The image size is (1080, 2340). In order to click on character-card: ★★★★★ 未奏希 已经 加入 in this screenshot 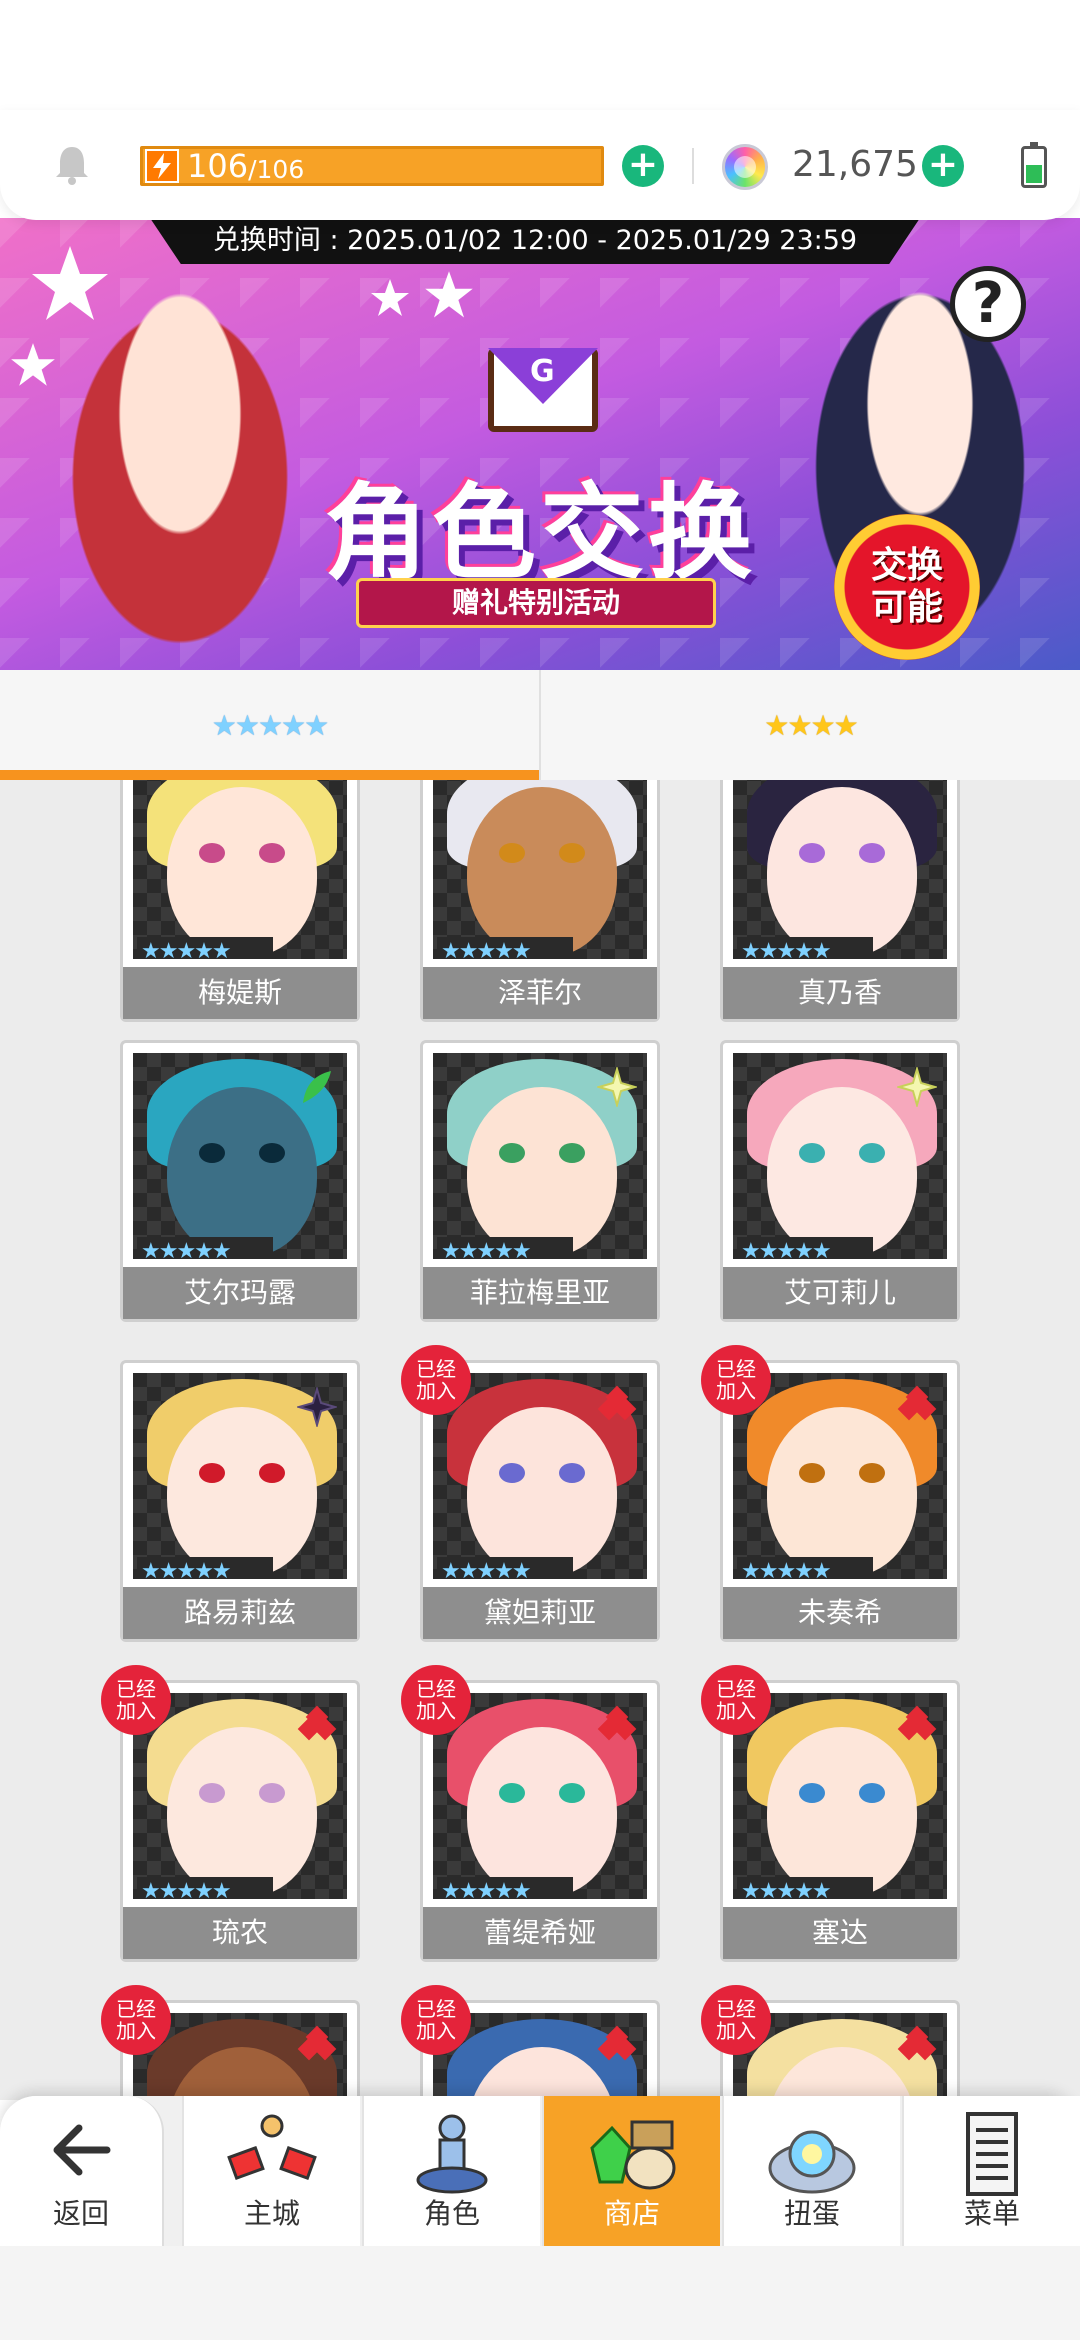, I will do `click(830, 1493)`.